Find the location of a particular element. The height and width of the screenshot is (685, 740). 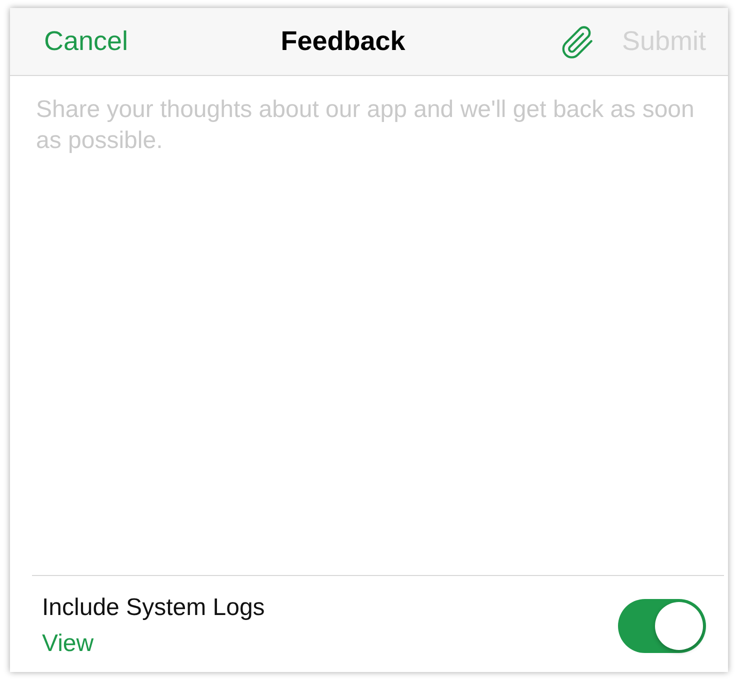

page-title: Feedback is located at coordinates (343, 41).